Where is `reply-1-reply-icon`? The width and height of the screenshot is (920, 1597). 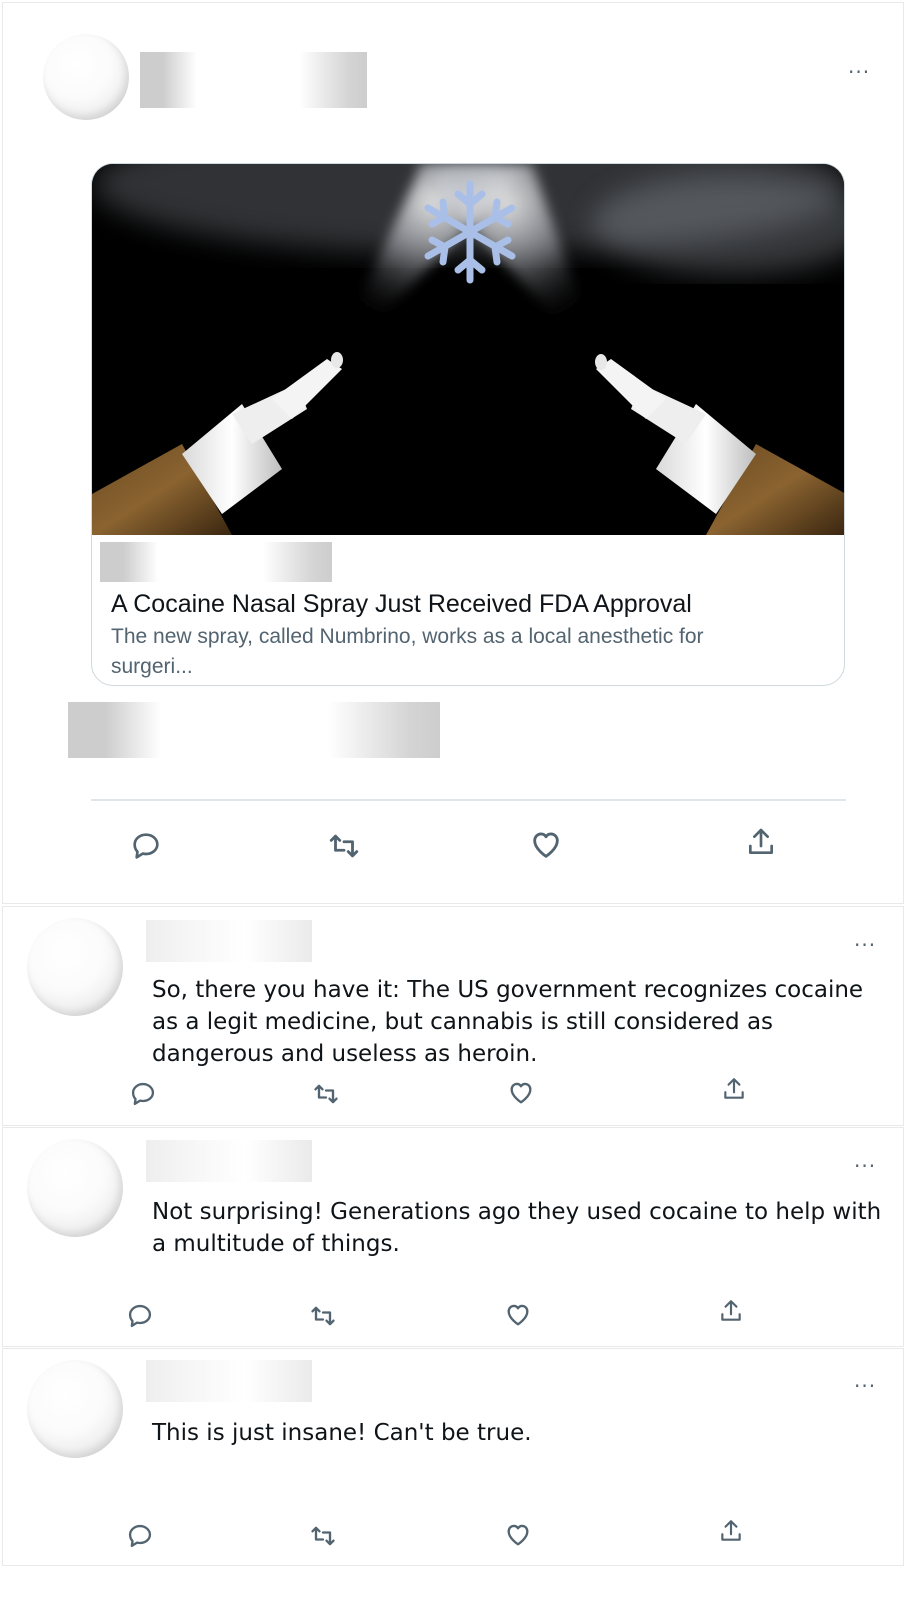
reply-1-reply-icon is located at coordinates (143, 1094).